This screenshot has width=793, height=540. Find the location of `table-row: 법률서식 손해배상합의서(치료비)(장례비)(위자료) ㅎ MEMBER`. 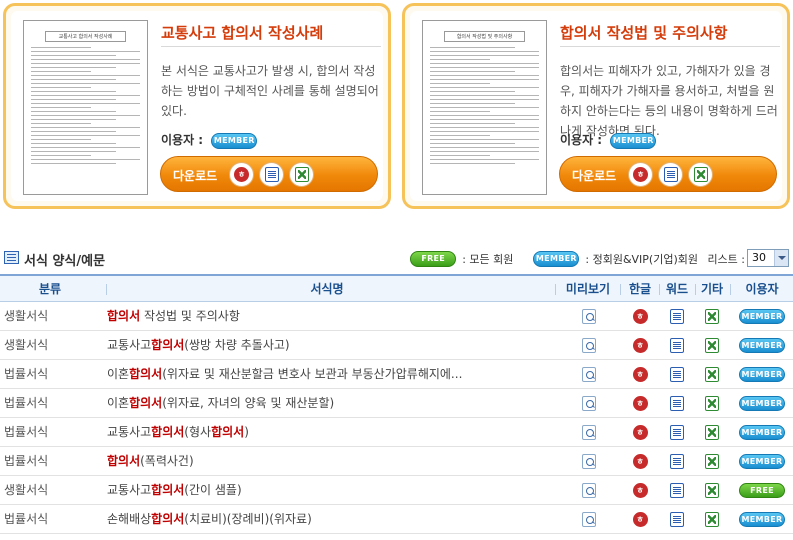

table-row: 법률서식 손해배상합의서(치료비)(장례비)(위자료) ㅎ MEMBER is located at coordinates (396, 519).